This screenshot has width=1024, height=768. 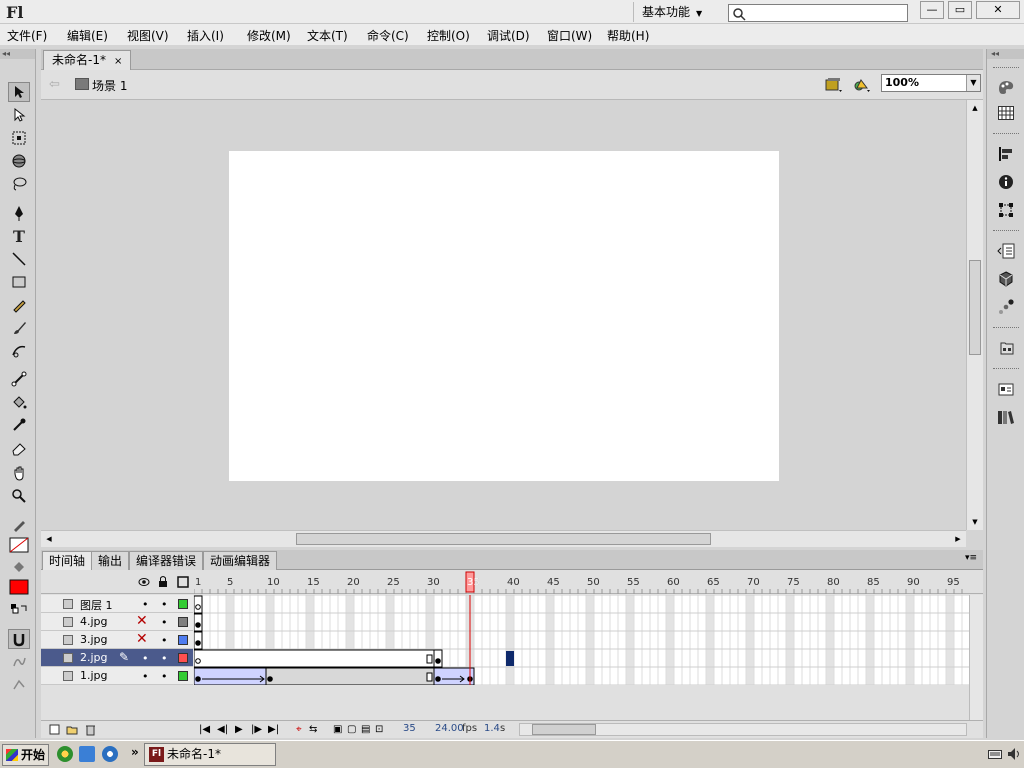 What do you see at coordinates (135, 752) in the screenshot?
I see `quick-launch-more: »` at bounding box center [135, 752].